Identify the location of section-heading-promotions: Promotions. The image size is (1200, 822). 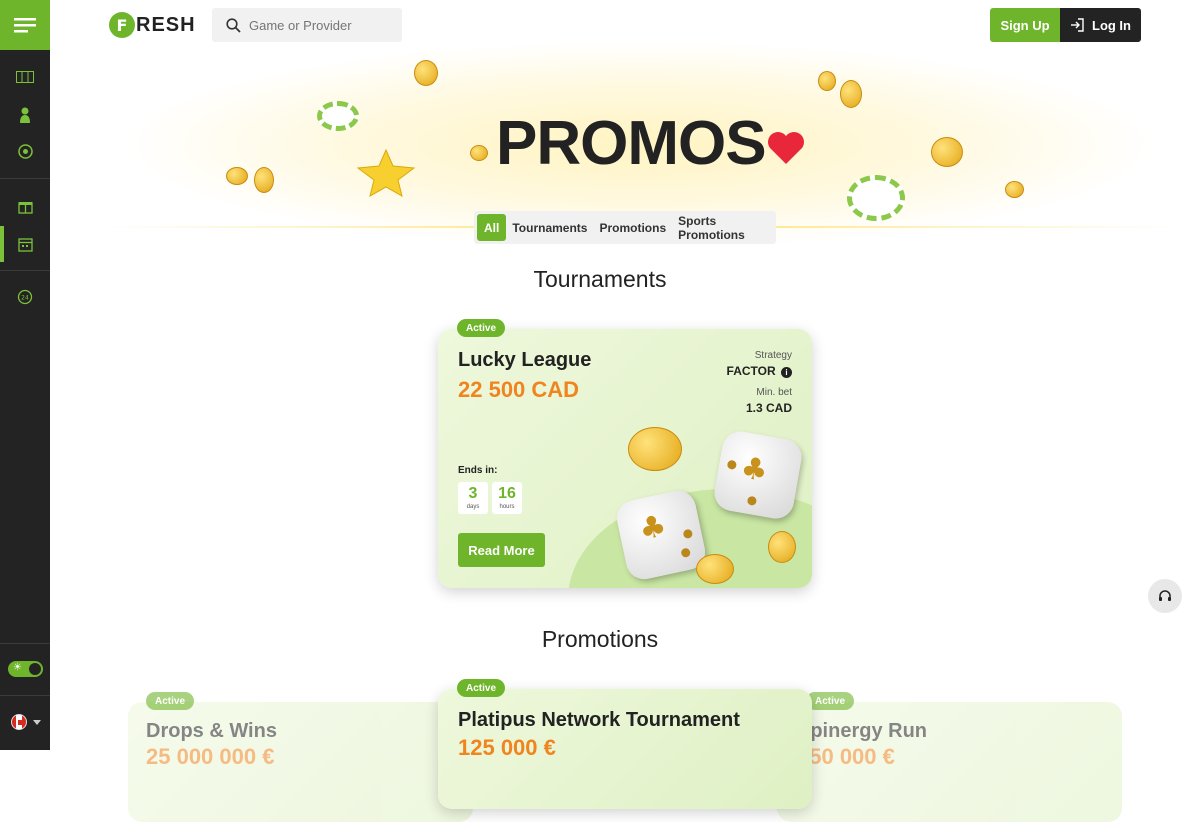
(600, 639).